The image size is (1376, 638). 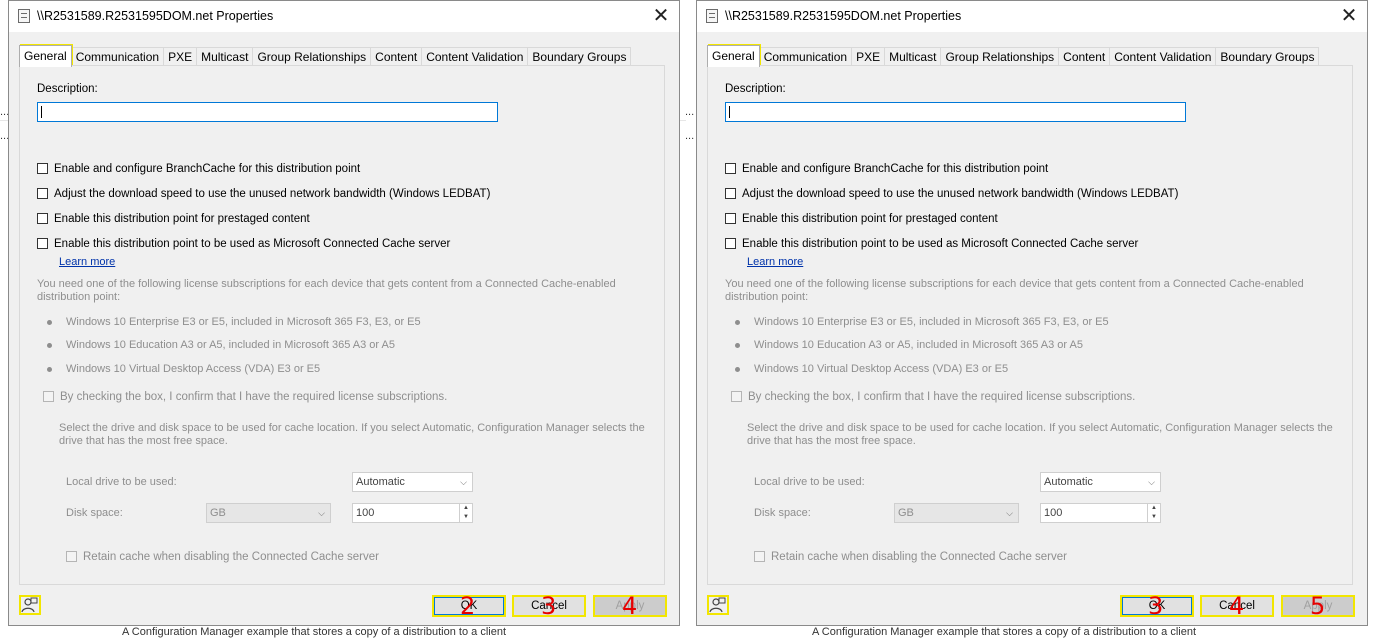 What do you see at coordinates (1318, 606) in the screenshot?
I see `step-number: 5` at bounding box center [1318, 606].